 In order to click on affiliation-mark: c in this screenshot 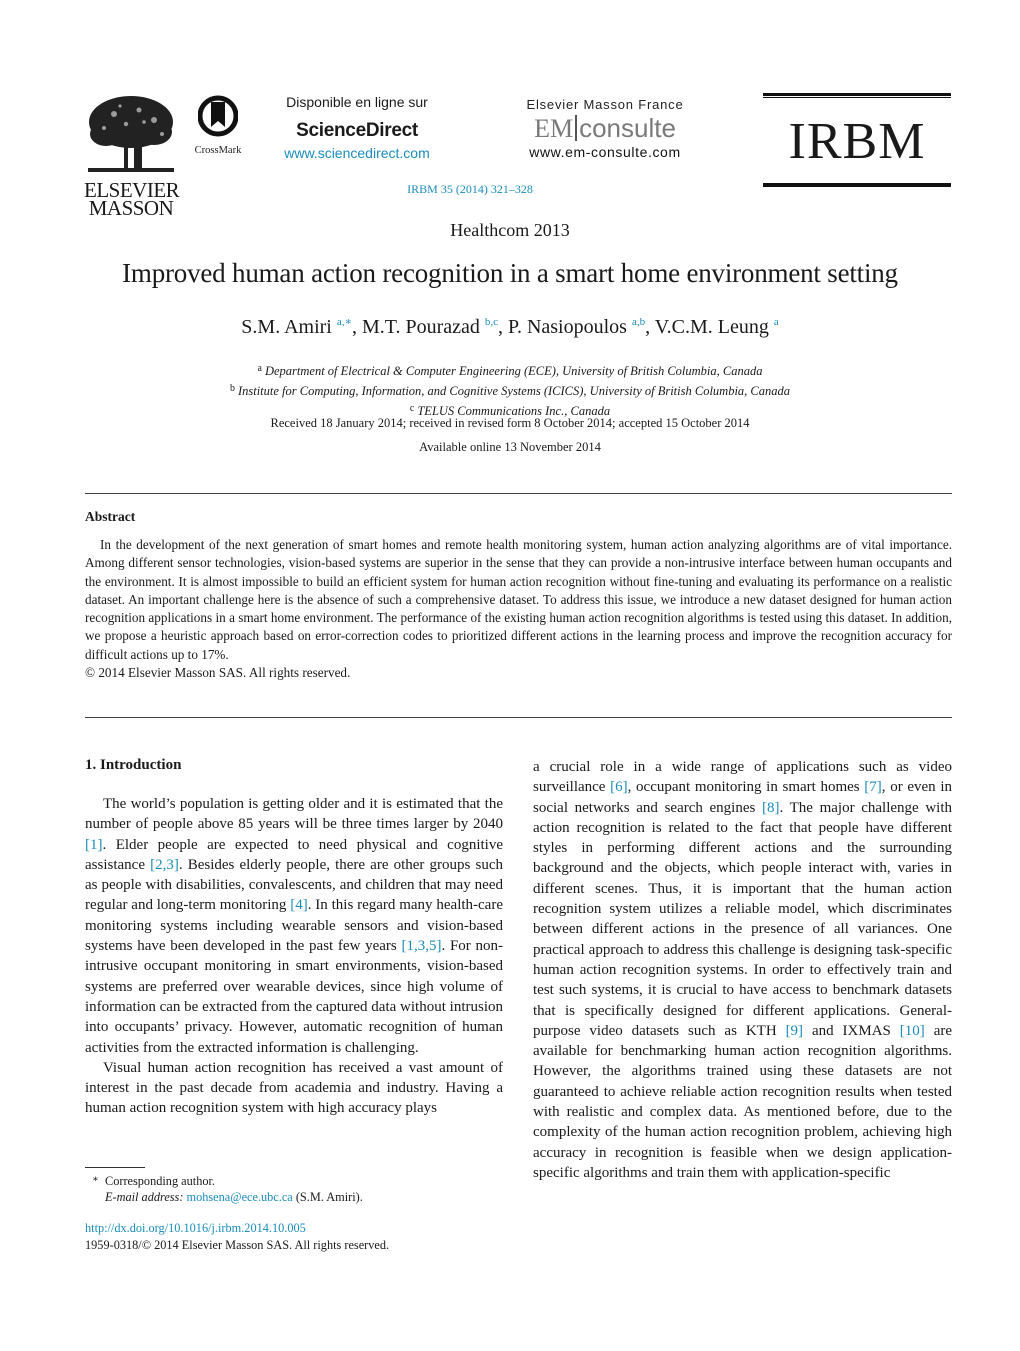, I will do `click(412, 408)`.